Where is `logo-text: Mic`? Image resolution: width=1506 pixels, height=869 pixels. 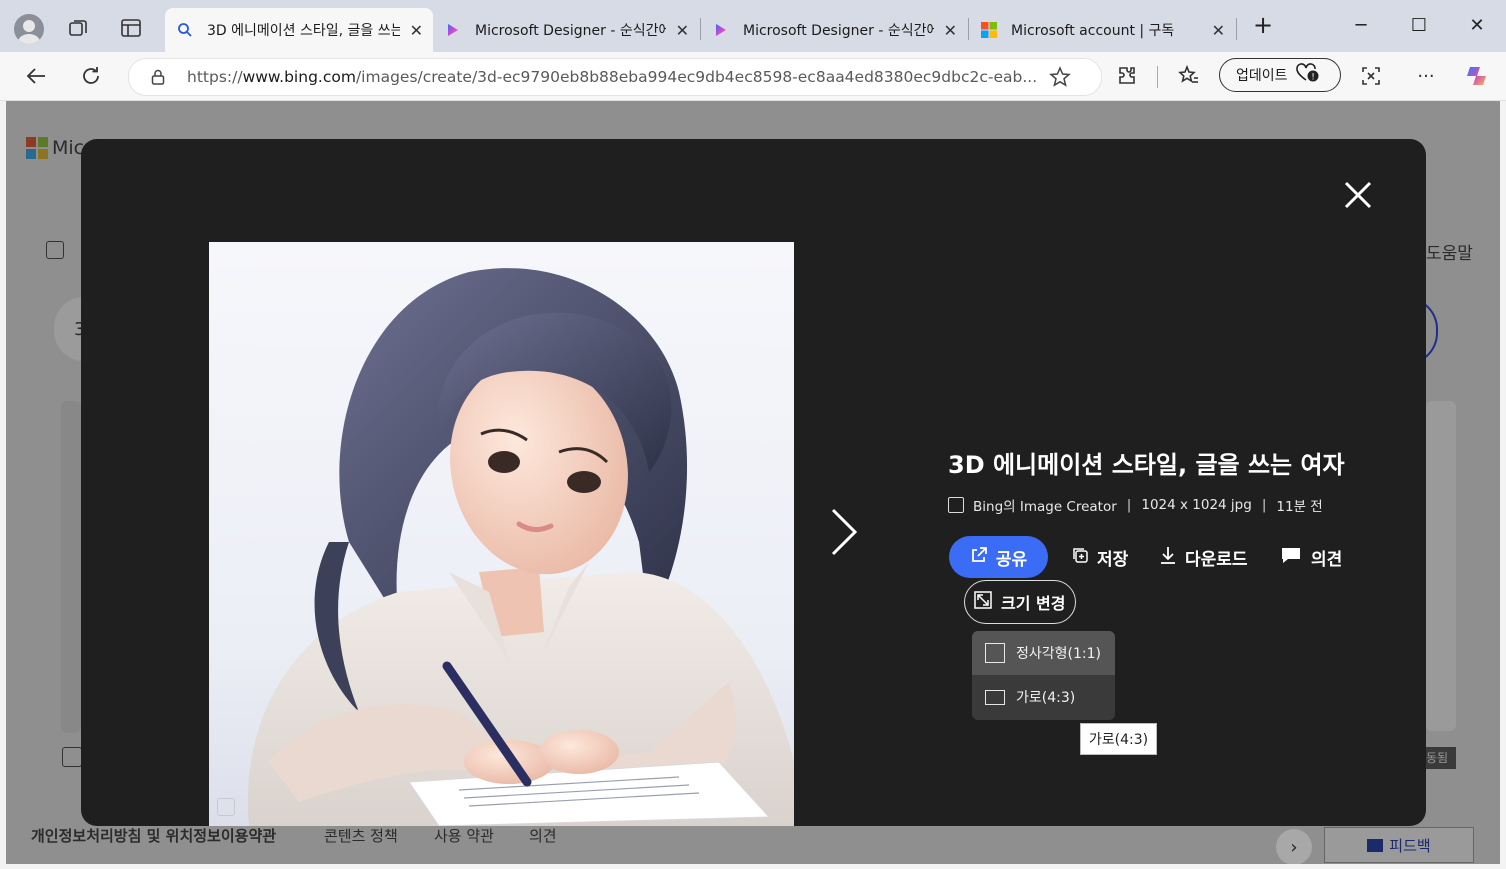 logo-text: Mic is located at coordinates (68, 148).